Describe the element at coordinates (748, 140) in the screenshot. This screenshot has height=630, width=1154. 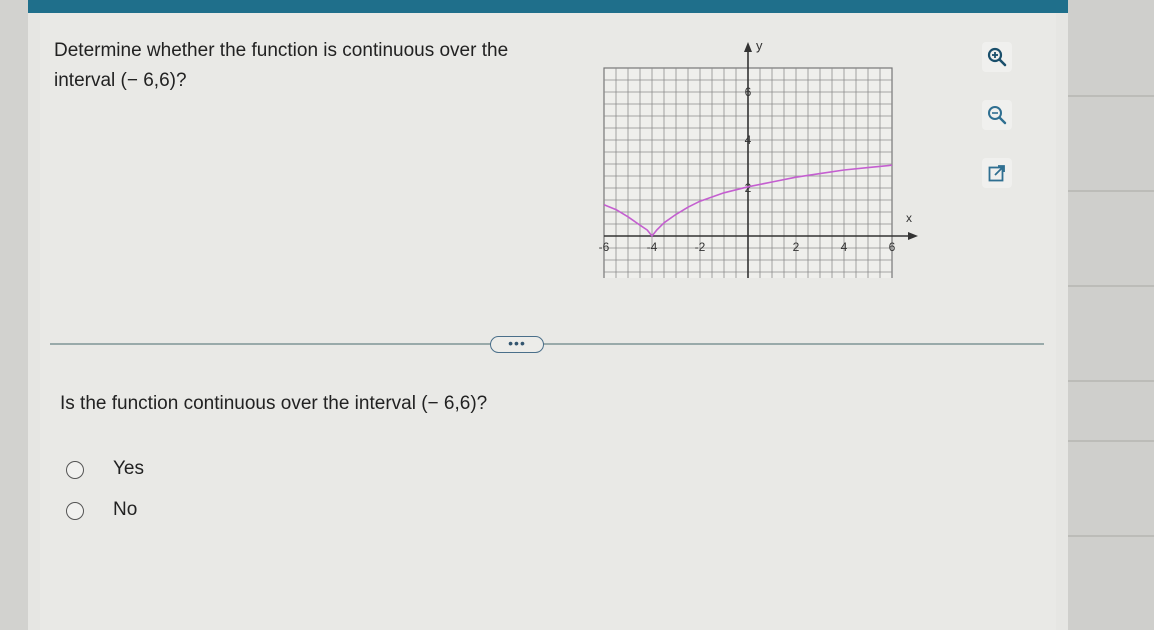
I see `y-tick-label: 4` at that location.